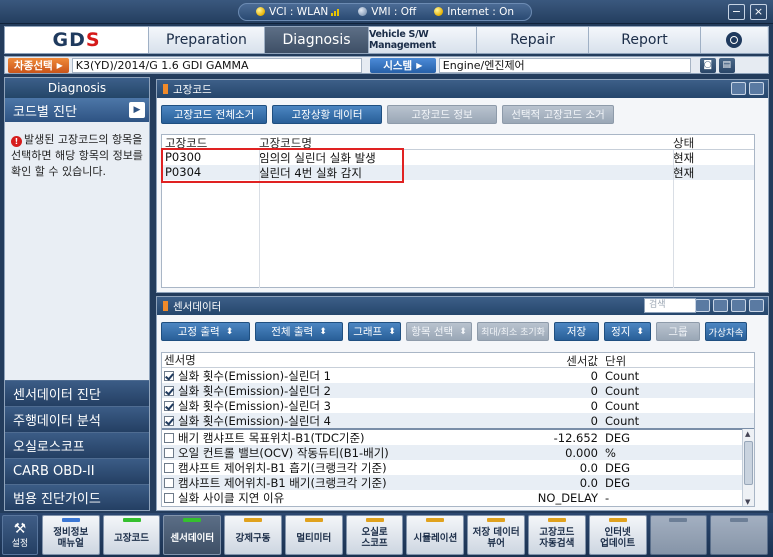 The width and height of the screenshot is (773, 557). Describe the element at coordinates (726, 331) in the screenshot. I see `virtual-speed-button: 가상차속` at that location.